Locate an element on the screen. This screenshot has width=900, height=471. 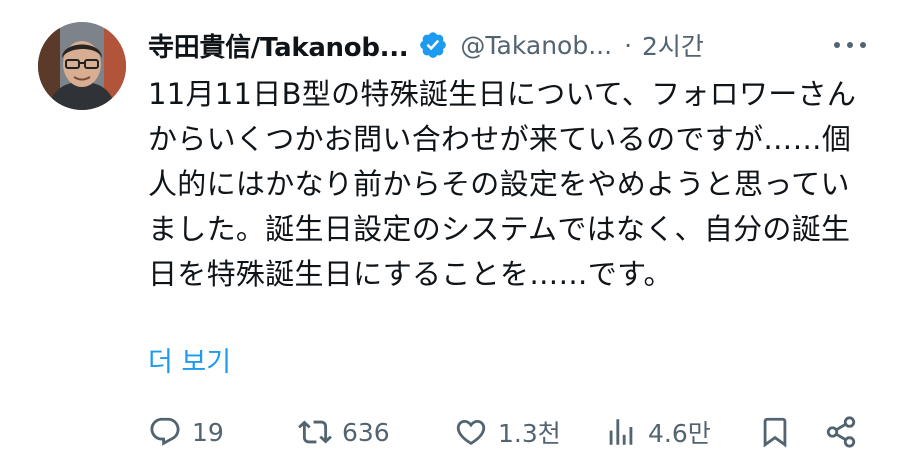
reply-icon is located at coordinates (165, 431).